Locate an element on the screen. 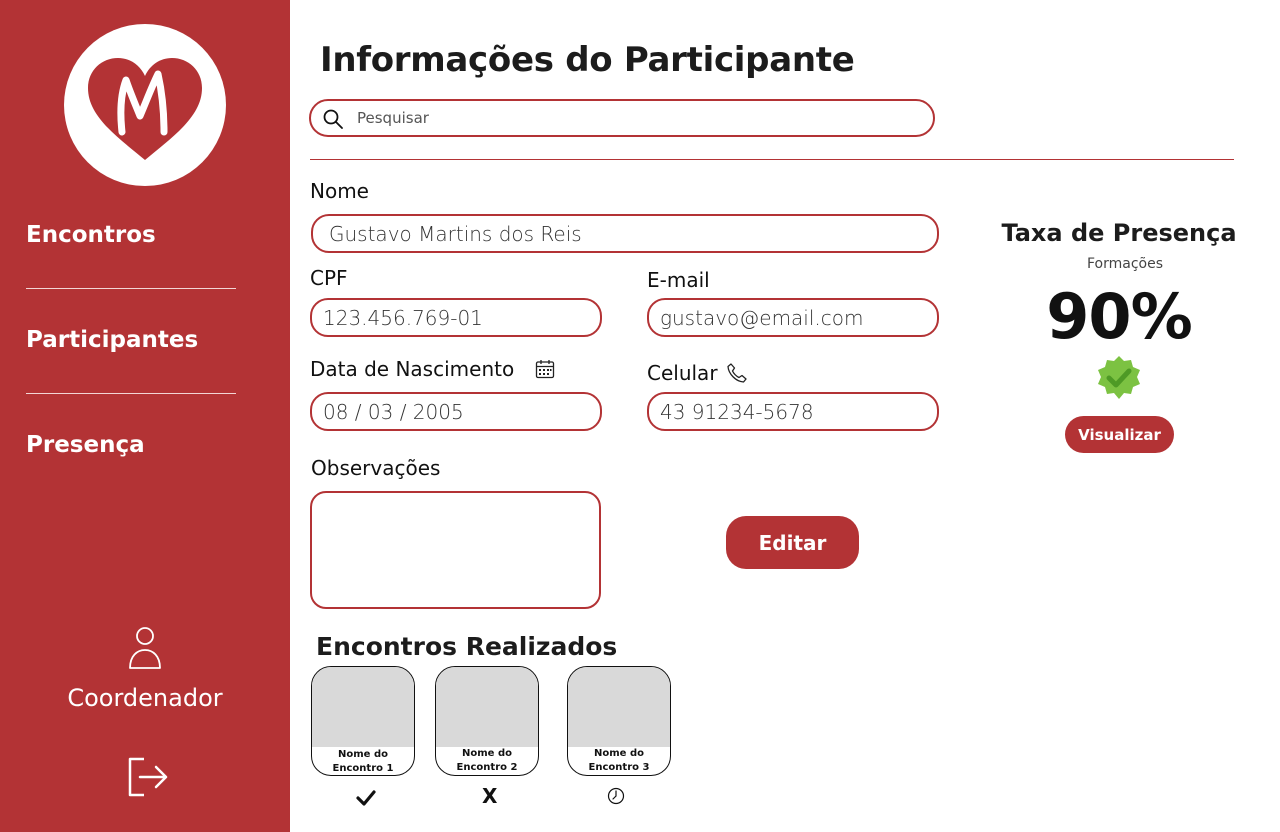 The height and width of the screenshot is (832, 1280). observacoes-field is located at coordinates (455, 550).